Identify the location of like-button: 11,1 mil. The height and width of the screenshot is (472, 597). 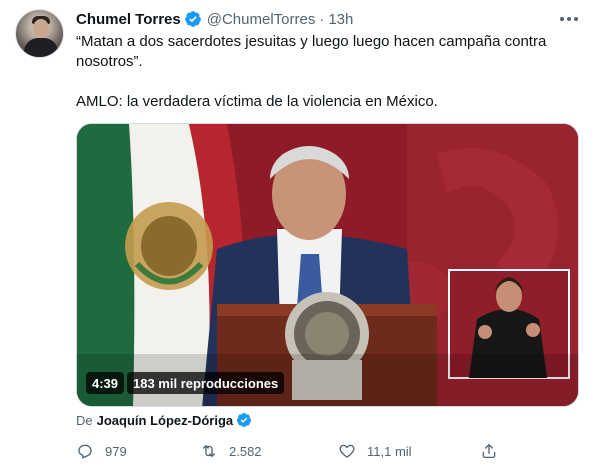
(375, 451).